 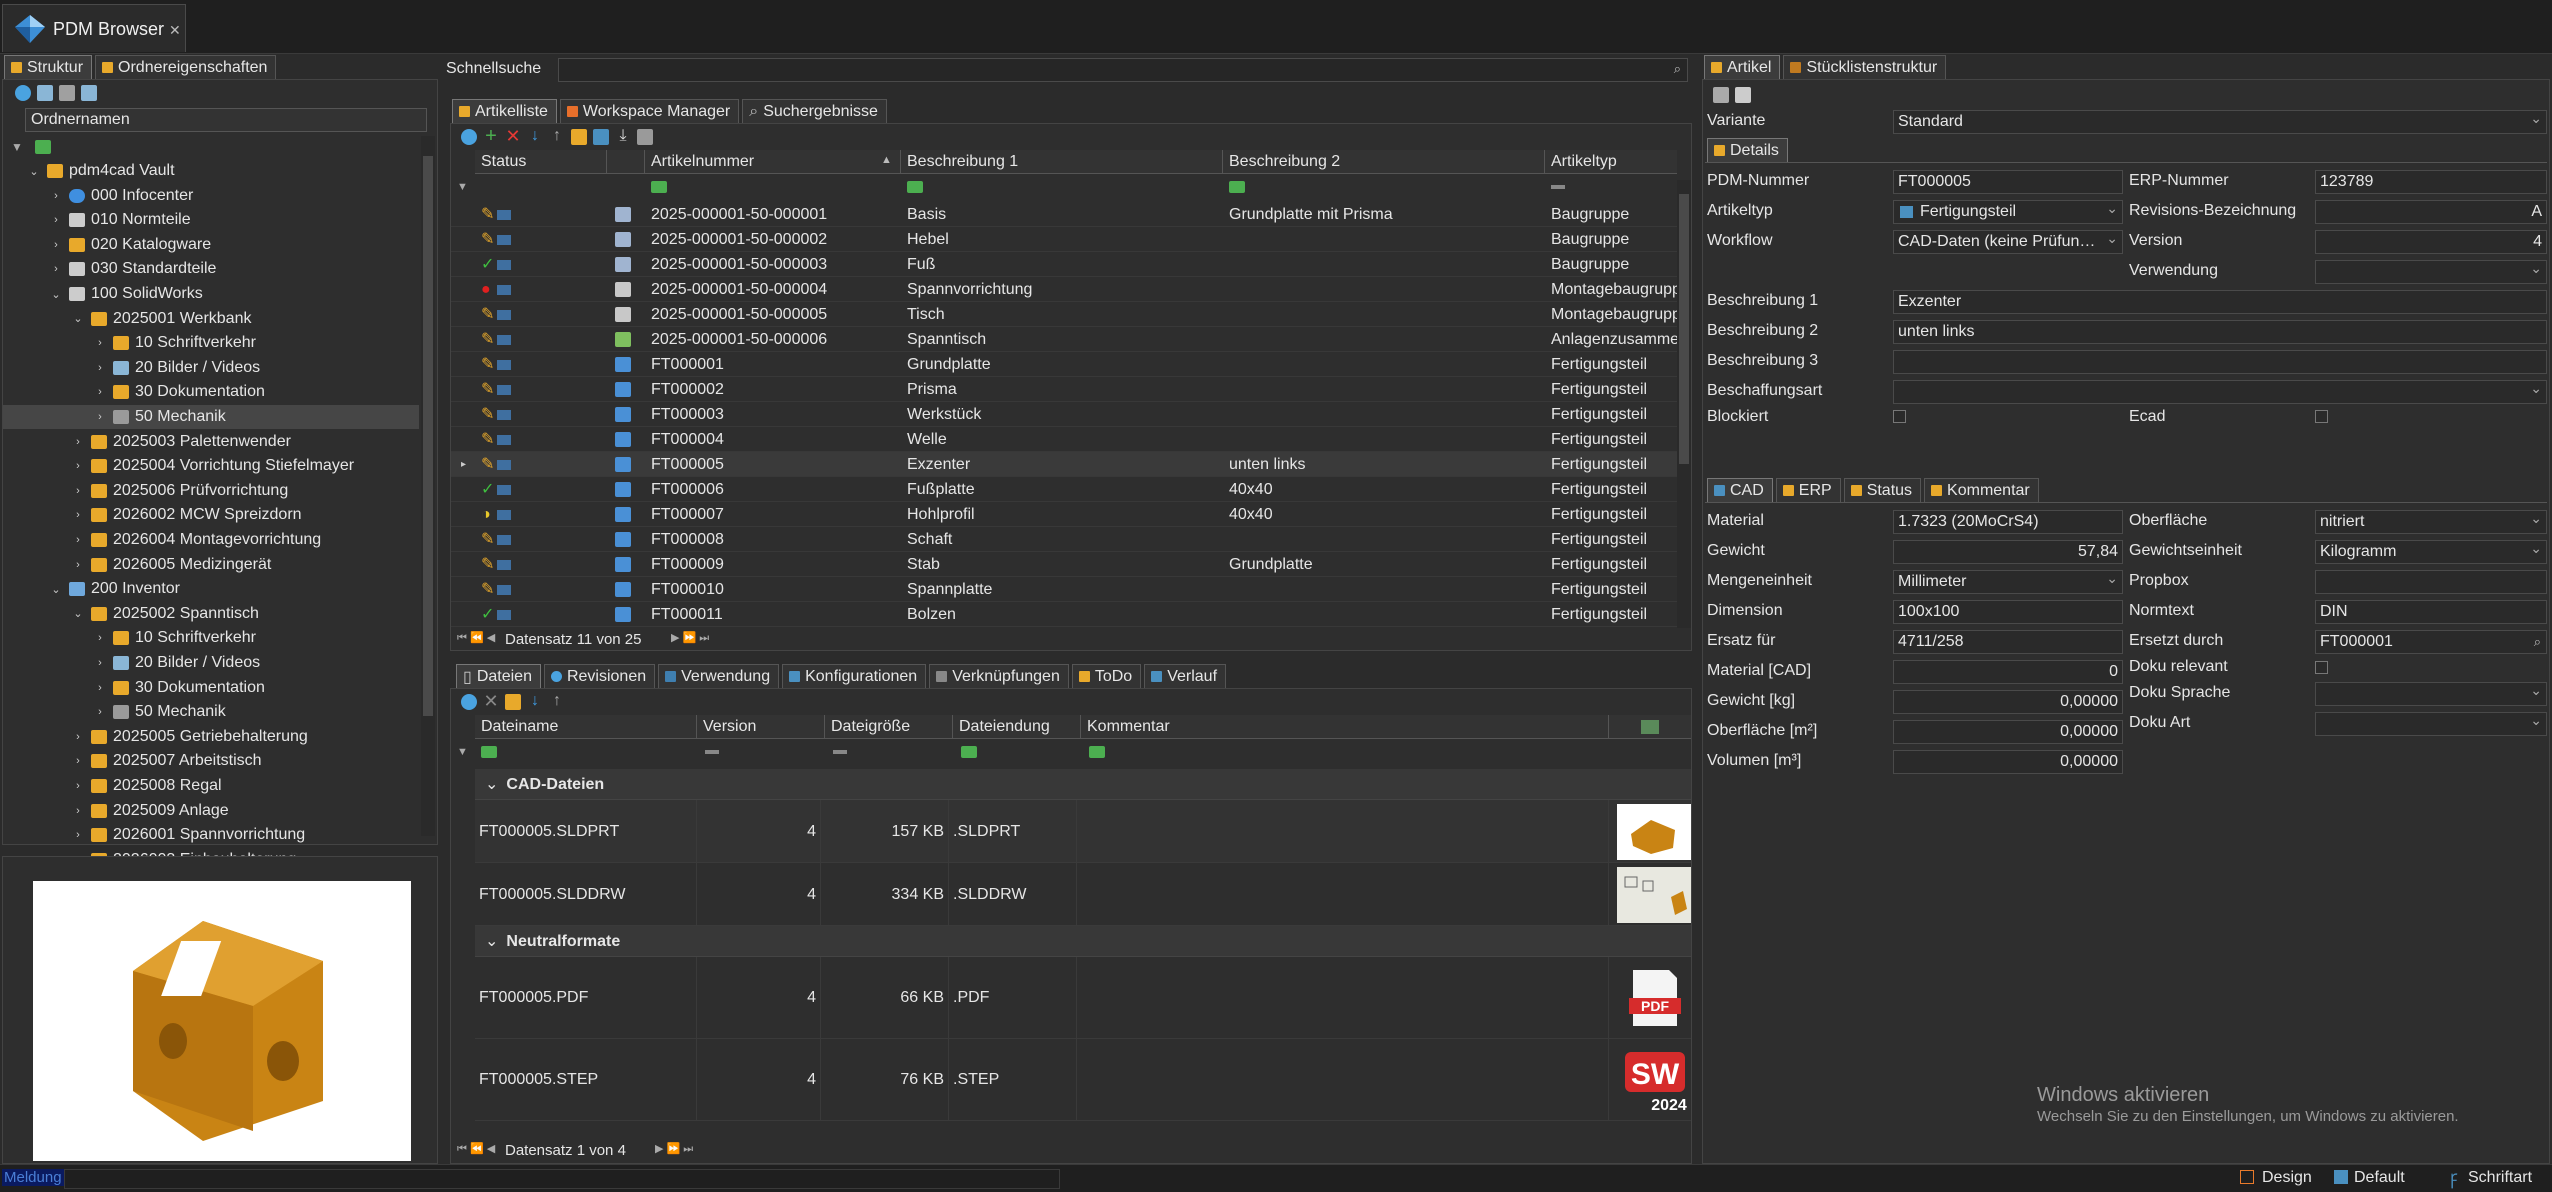 I want to click on tab-status: Status, so click(x=1882, y=490).